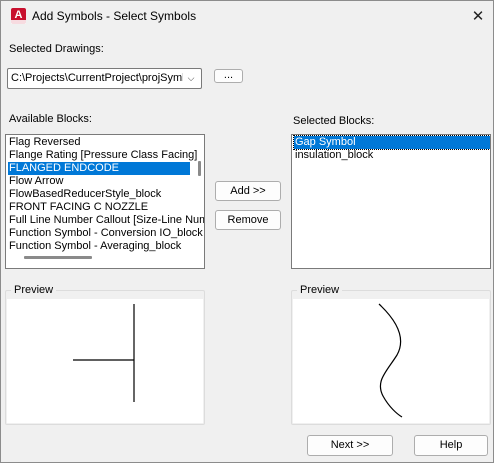 The width and height of the screenshot is (494, 463). I want to click on preview-left-canvas, so click(105, 361).